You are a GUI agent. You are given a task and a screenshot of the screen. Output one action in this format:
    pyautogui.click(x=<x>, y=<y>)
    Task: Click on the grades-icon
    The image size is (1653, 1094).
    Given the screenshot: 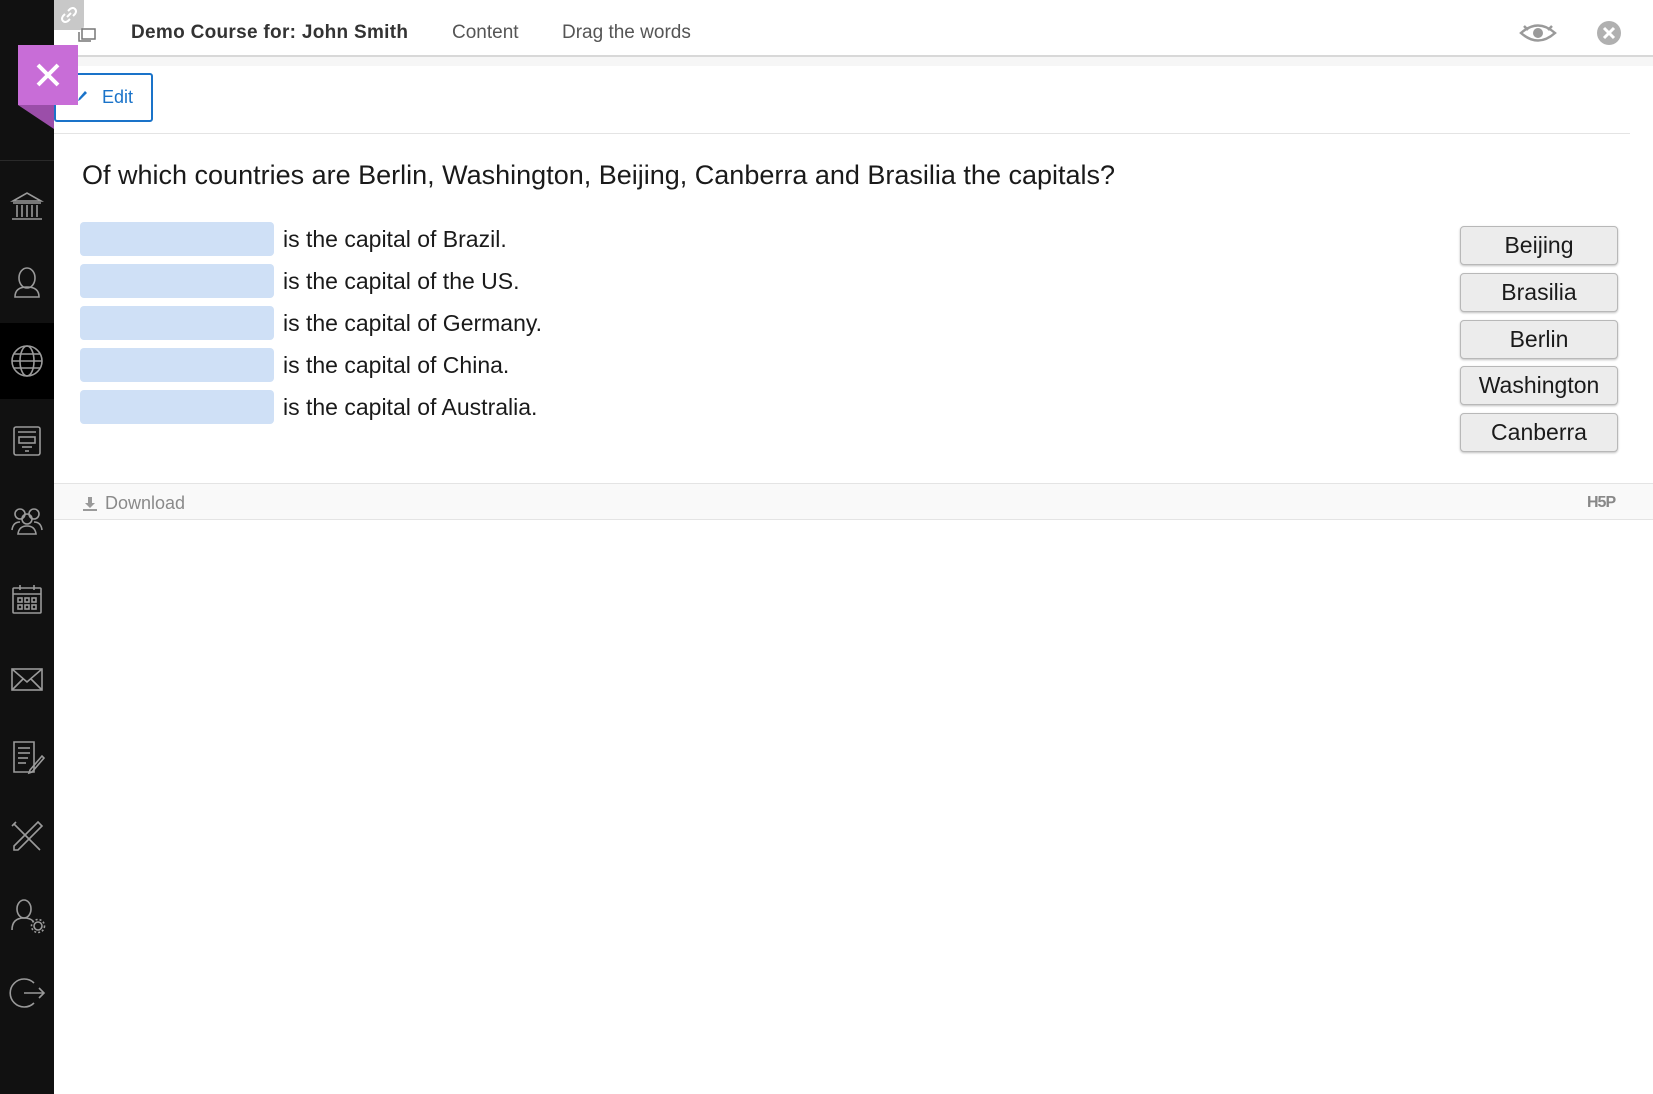 What is the action you would take?
    pyautogui.click(x=29, y=758)
    